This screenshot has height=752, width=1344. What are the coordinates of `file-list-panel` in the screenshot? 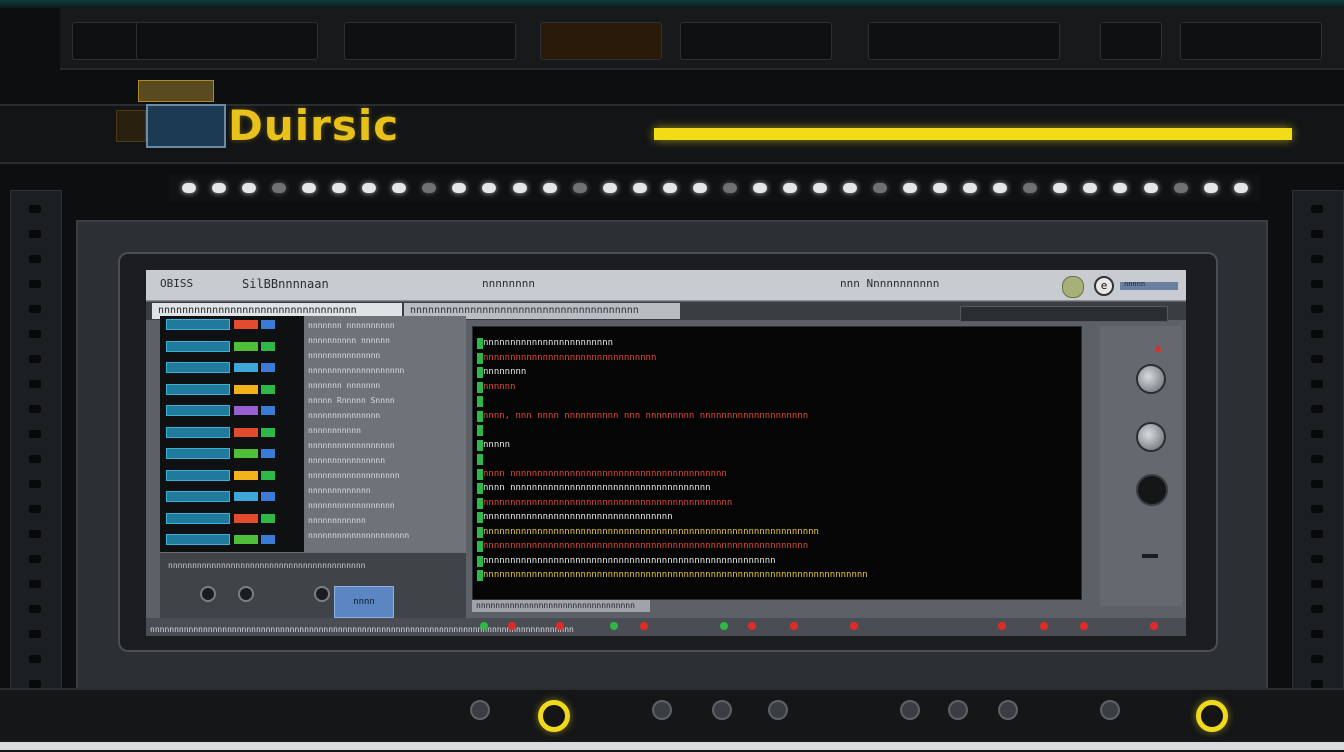 It's located at (232, 434).